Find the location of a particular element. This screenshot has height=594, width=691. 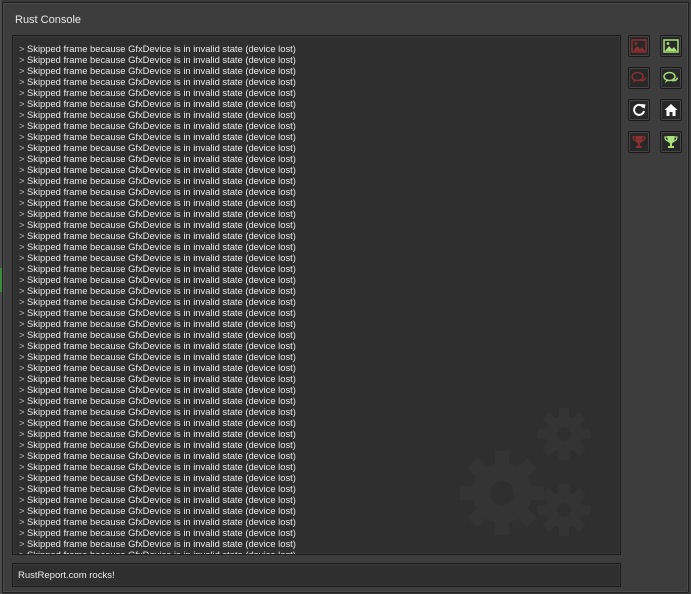

window-title: Rust Console is located at coordinates (48, 20).